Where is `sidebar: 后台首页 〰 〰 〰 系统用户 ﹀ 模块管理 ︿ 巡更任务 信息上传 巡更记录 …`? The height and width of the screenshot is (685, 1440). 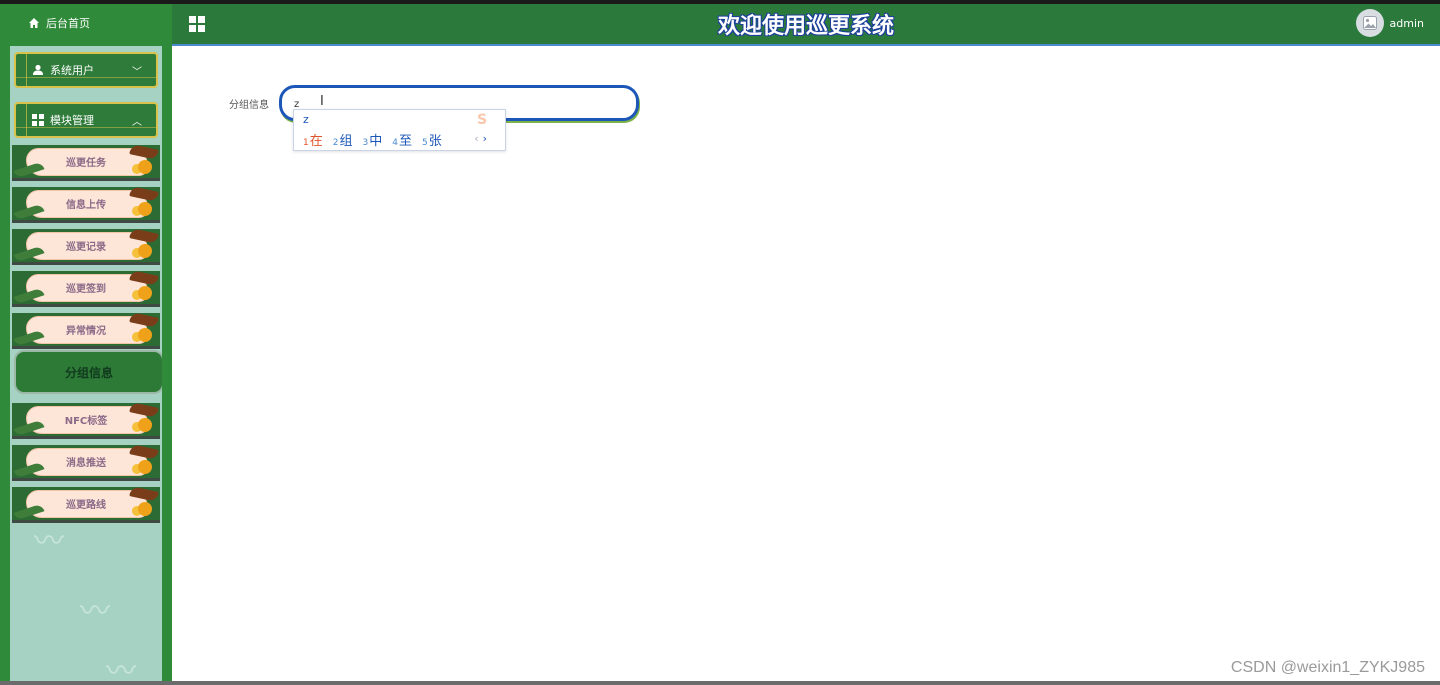 sidebar: 后台首页 〰 〰 〰 系统用户 ﹀ 模块管理 ︿ 巡更任务 信息上传 巡更记录 … is located at coordinates (86, 344).